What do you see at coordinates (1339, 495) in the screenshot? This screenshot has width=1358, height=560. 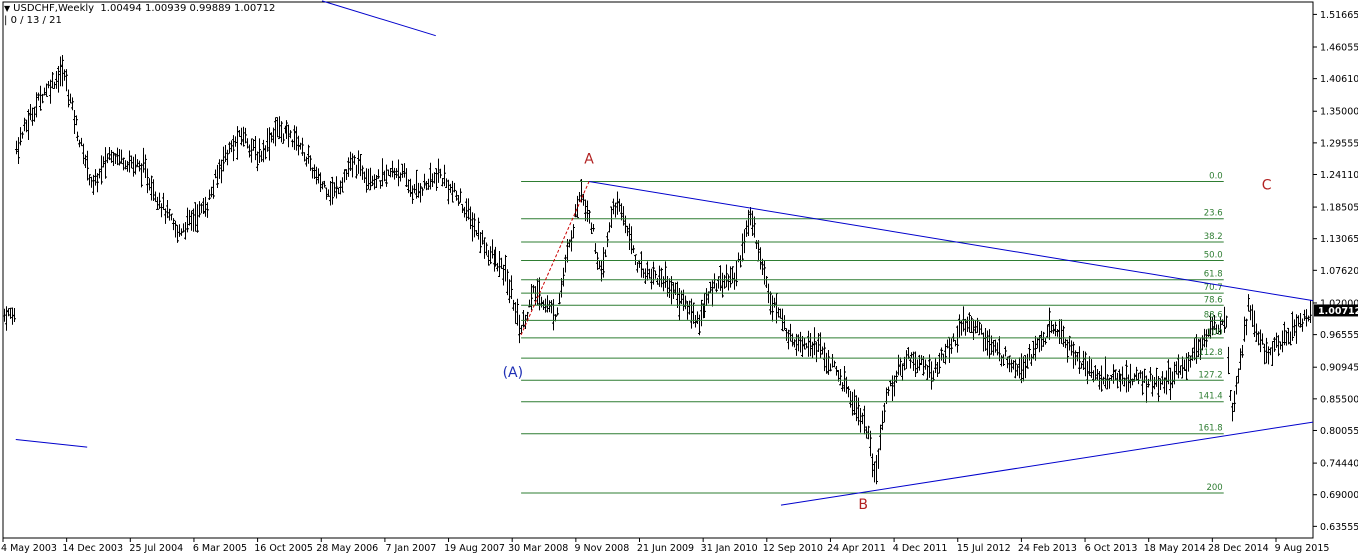 I see `y-tick-label: 0.69000` at bounding box center [1339, 495].